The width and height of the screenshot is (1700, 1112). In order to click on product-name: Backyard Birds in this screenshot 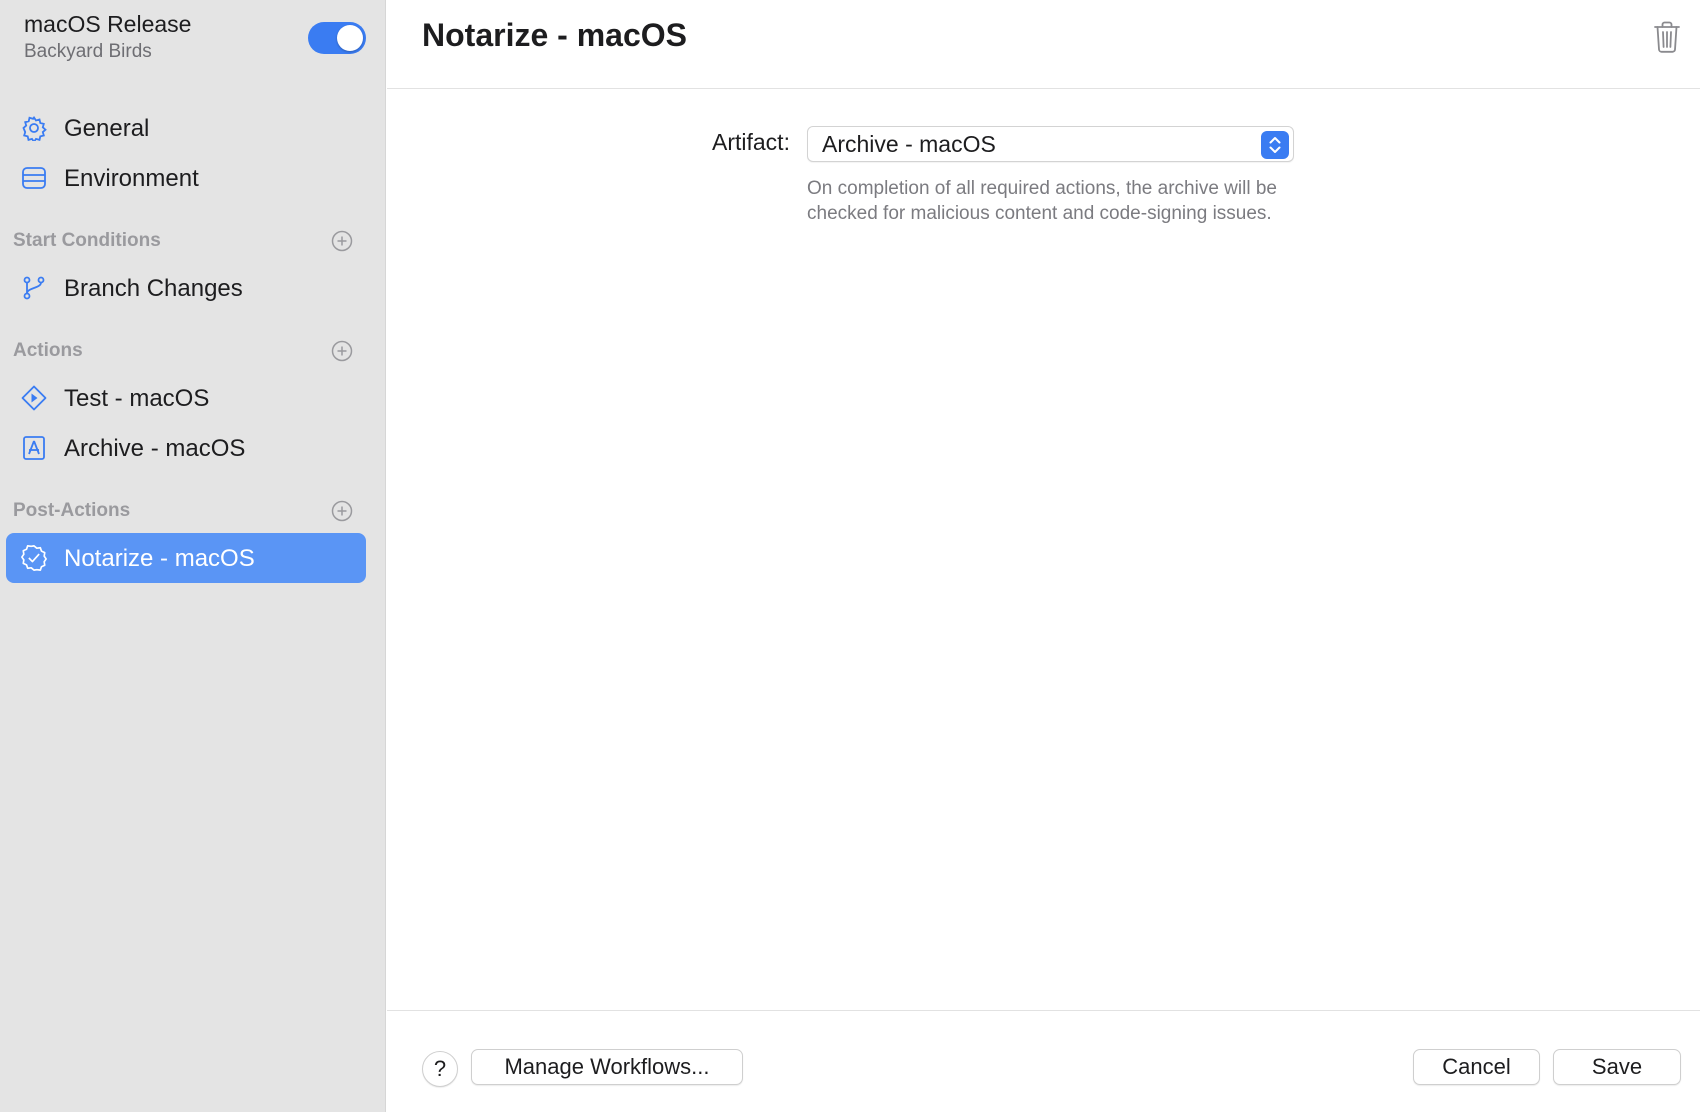, I will do `click(88, 51)`.